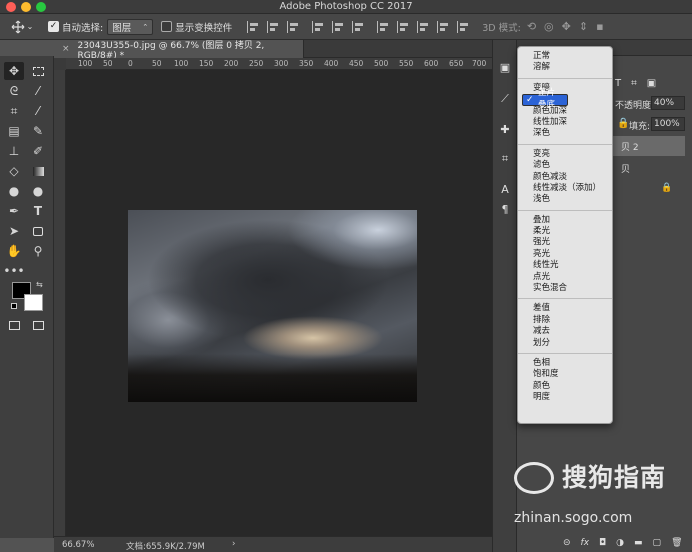  Describe the element at coordinates (567, 543) in the screenshot. I see `link-layers-icon: ⊝` at that location.